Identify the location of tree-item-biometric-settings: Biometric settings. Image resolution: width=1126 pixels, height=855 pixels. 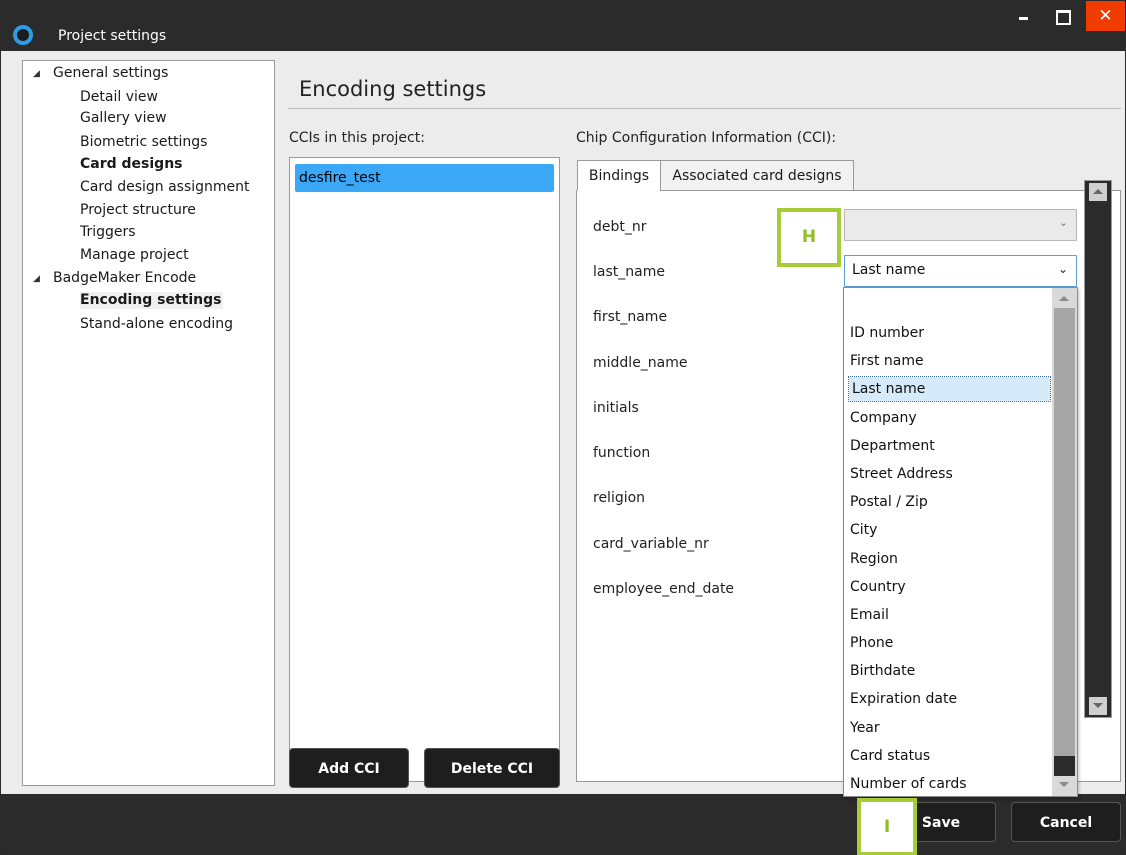
(143, 142).